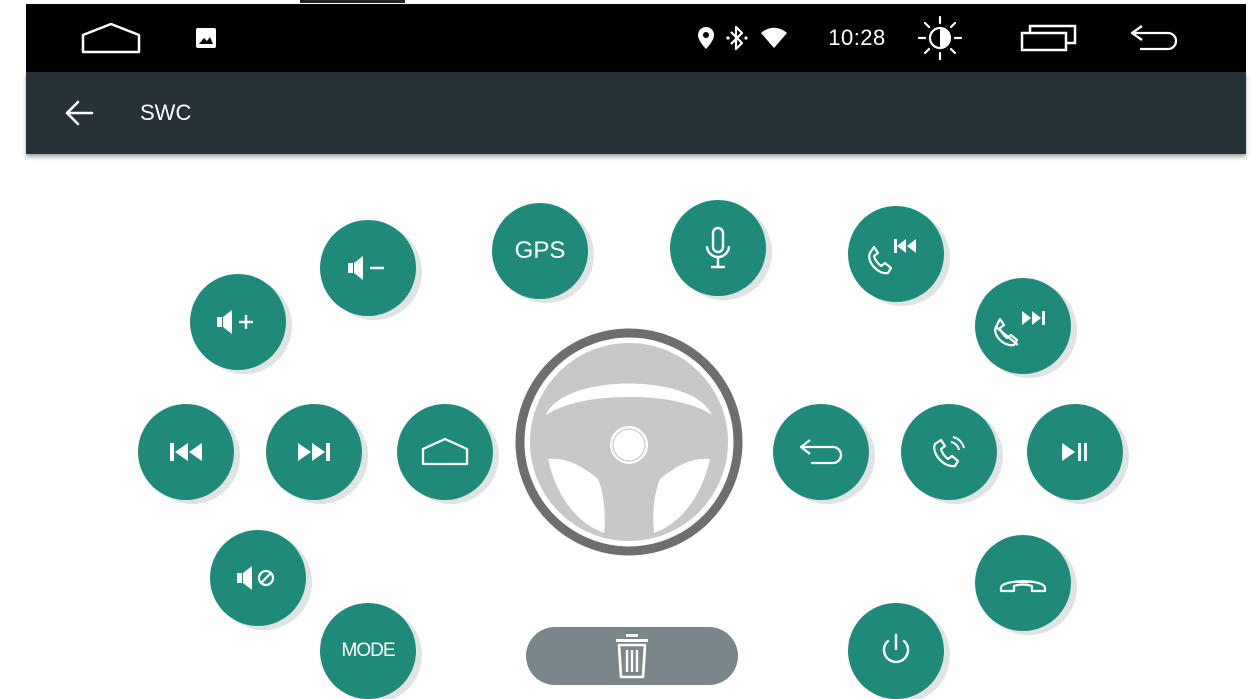 The width and height of the screenshot is (1253, 699). I want to click on steering-wheel-icon, so click(629, 442).